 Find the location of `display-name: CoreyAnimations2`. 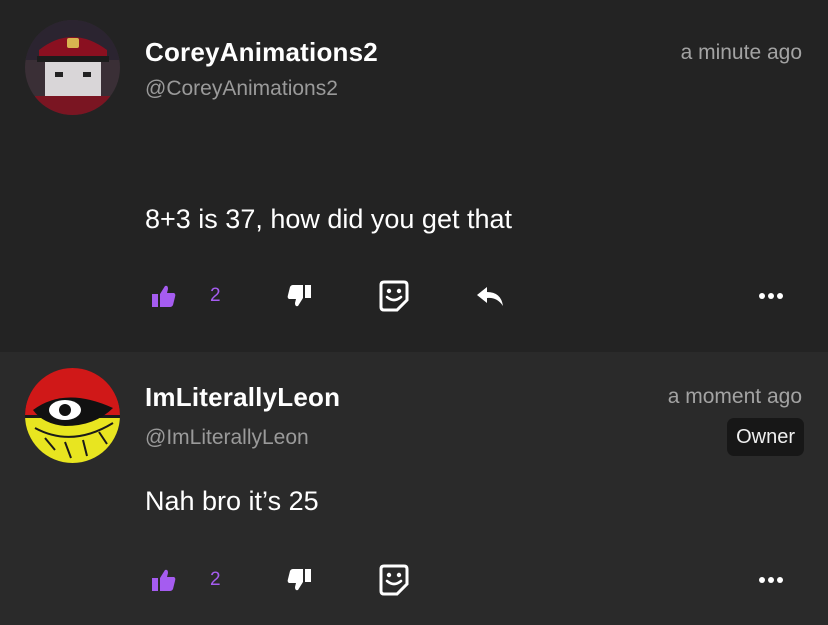

display-name: CoreyAnimations2 is located at coordinates (261, 52).